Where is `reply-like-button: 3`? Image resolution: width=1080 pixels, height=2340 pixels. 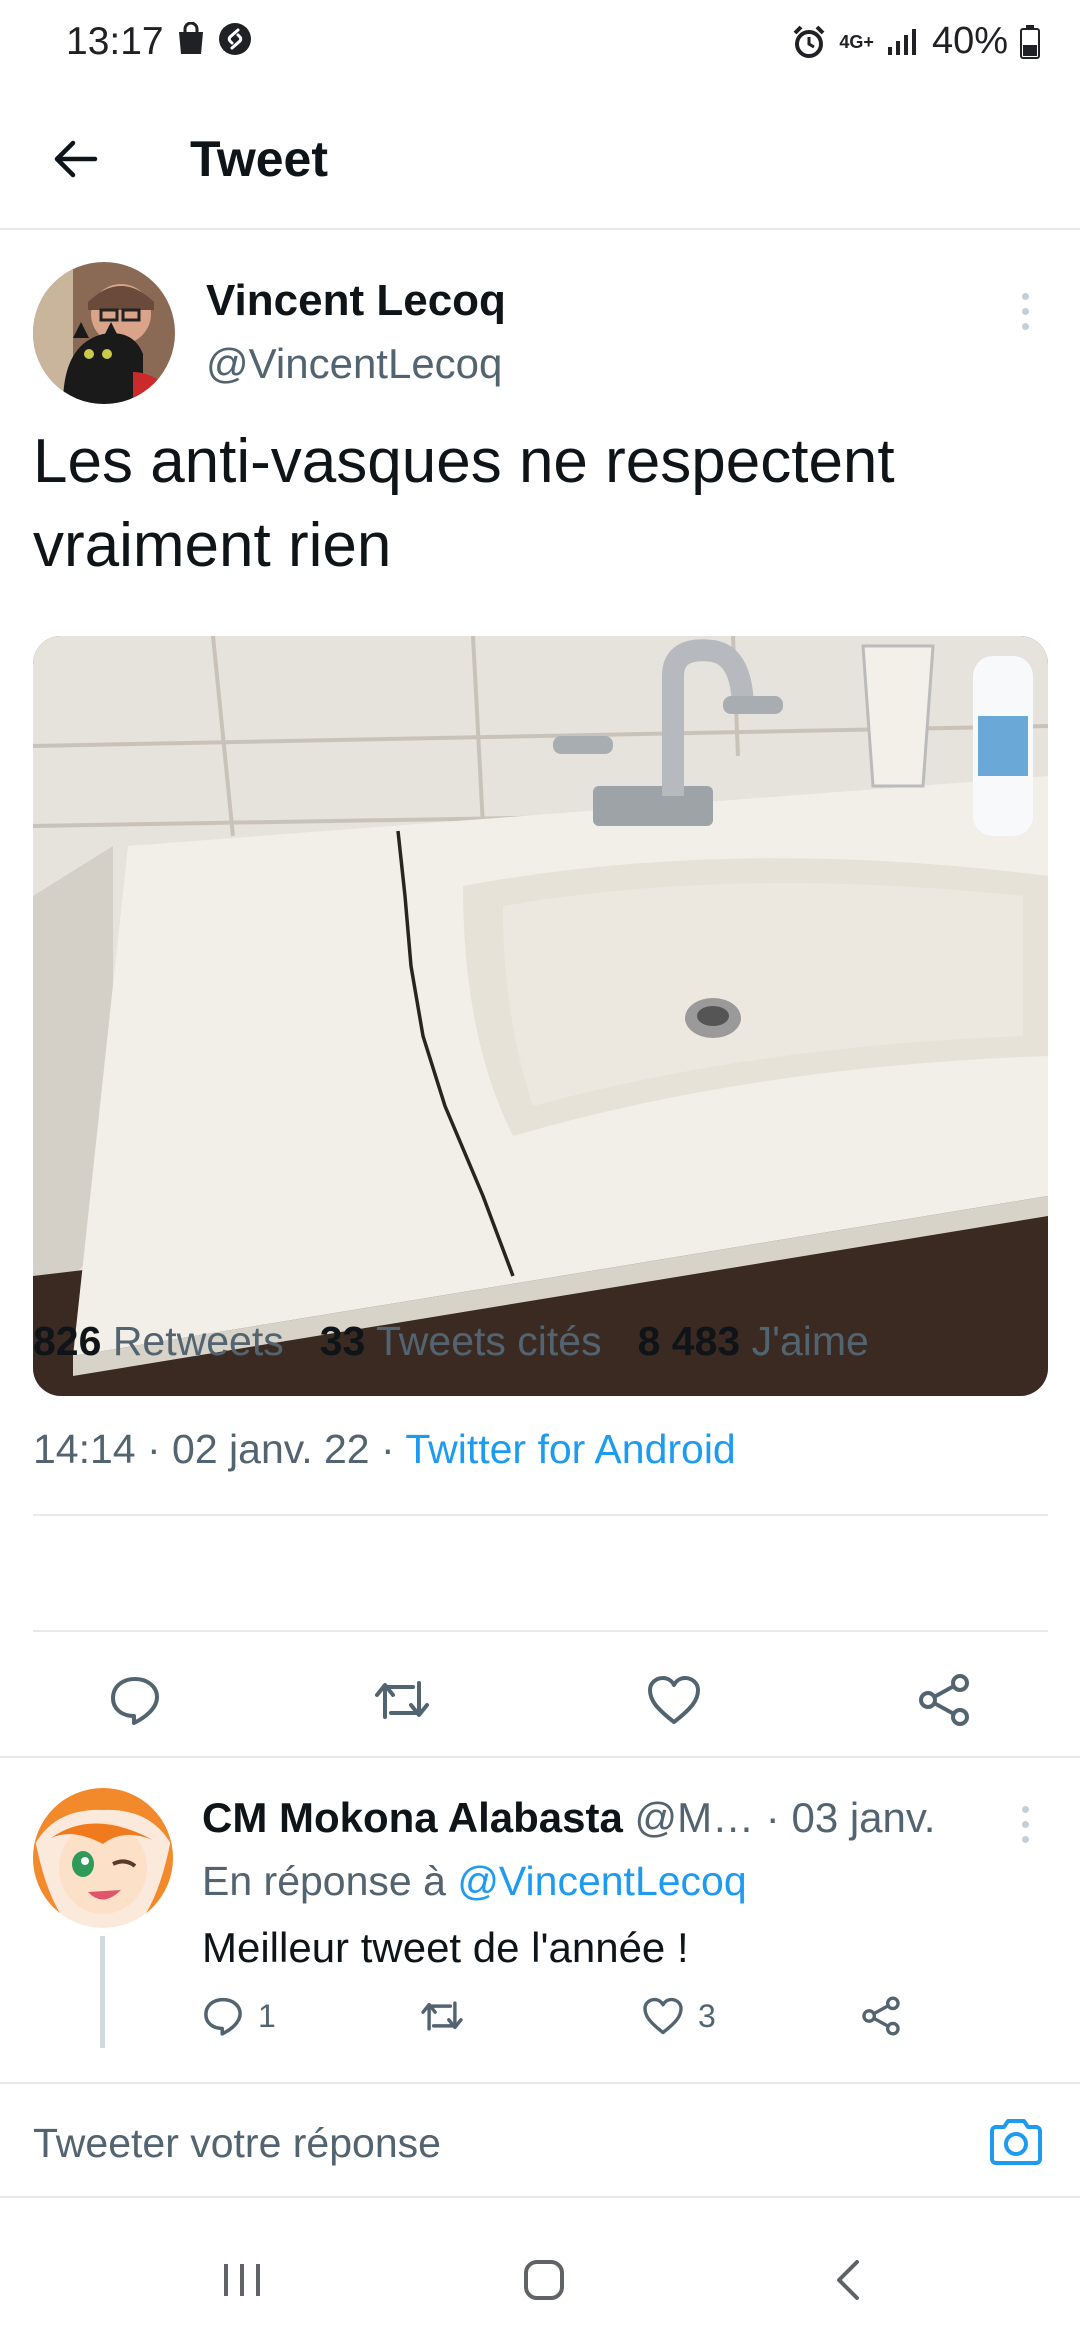
reply-like-button: 3 is located at coordinates (679, 2016).